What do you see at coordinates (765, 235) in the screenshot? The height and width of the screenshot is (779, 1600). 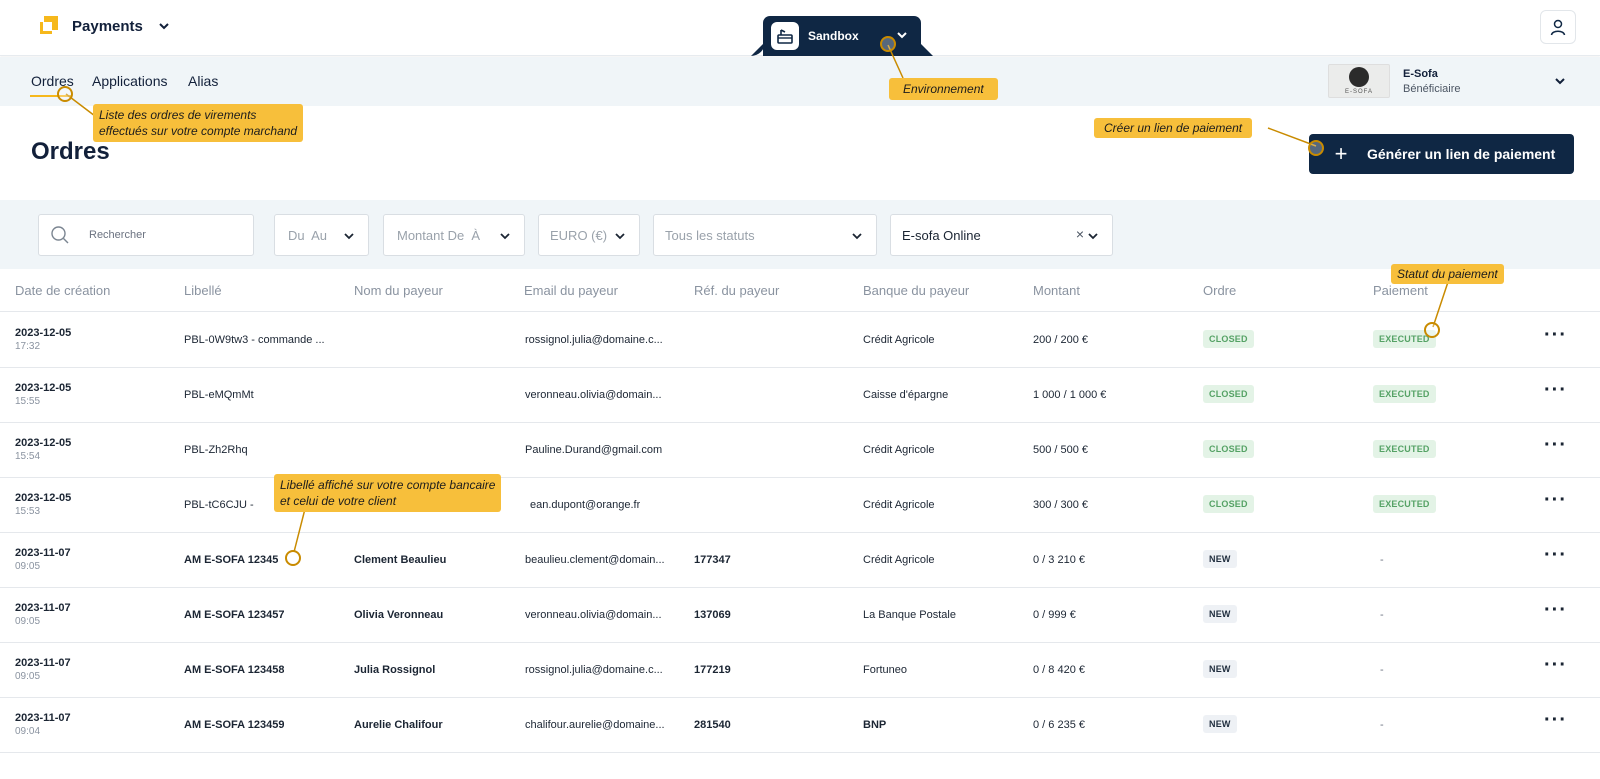 I see `status-filter: Tous les statuts` at bounding box center [765, 235].